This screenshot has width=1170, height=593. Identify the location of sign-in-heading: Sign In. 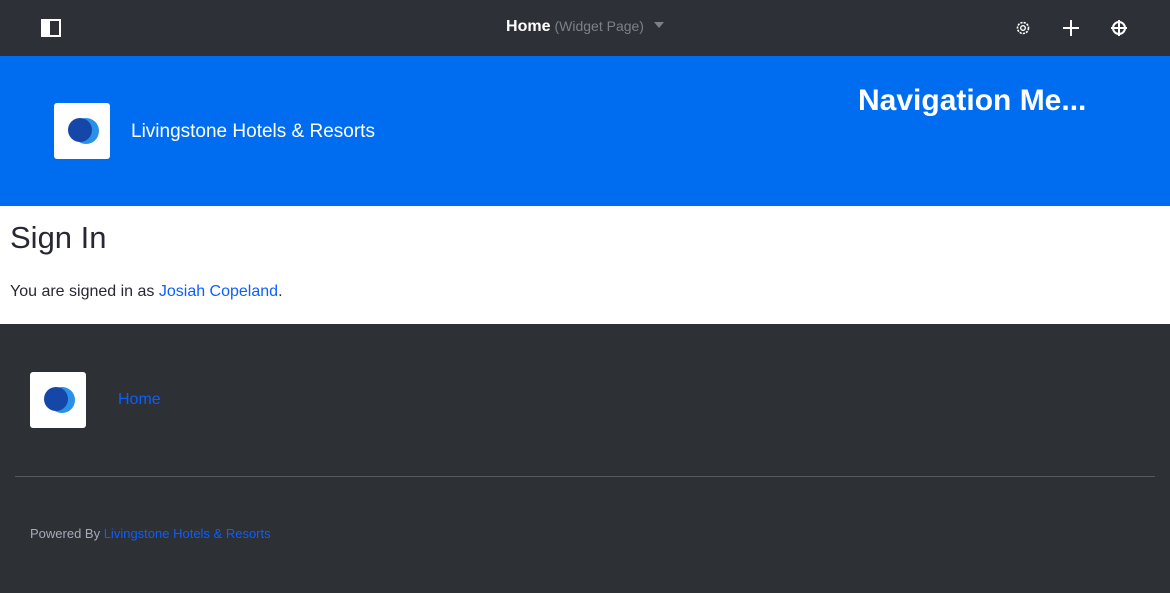
(58, 237).